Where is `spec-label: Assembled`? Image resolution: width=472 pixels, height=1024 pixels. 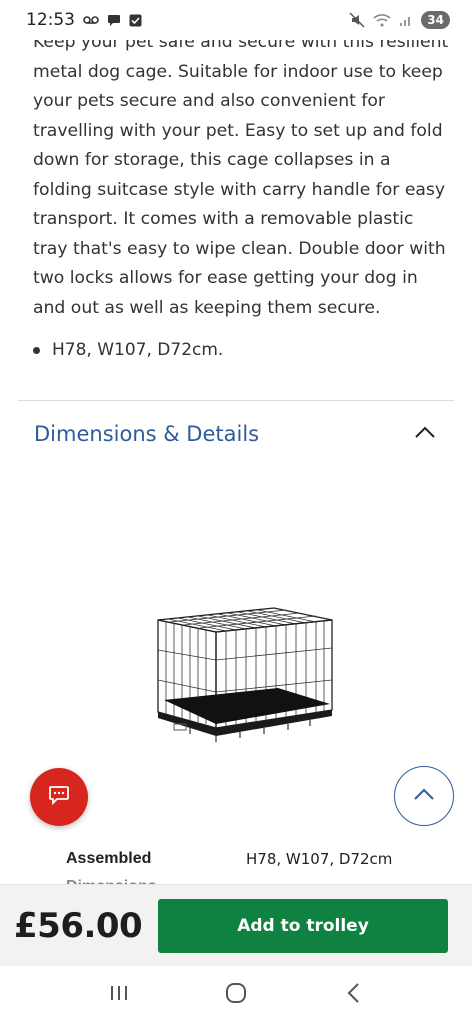
spec-label: Assembled is located at coordinates (109, 858).